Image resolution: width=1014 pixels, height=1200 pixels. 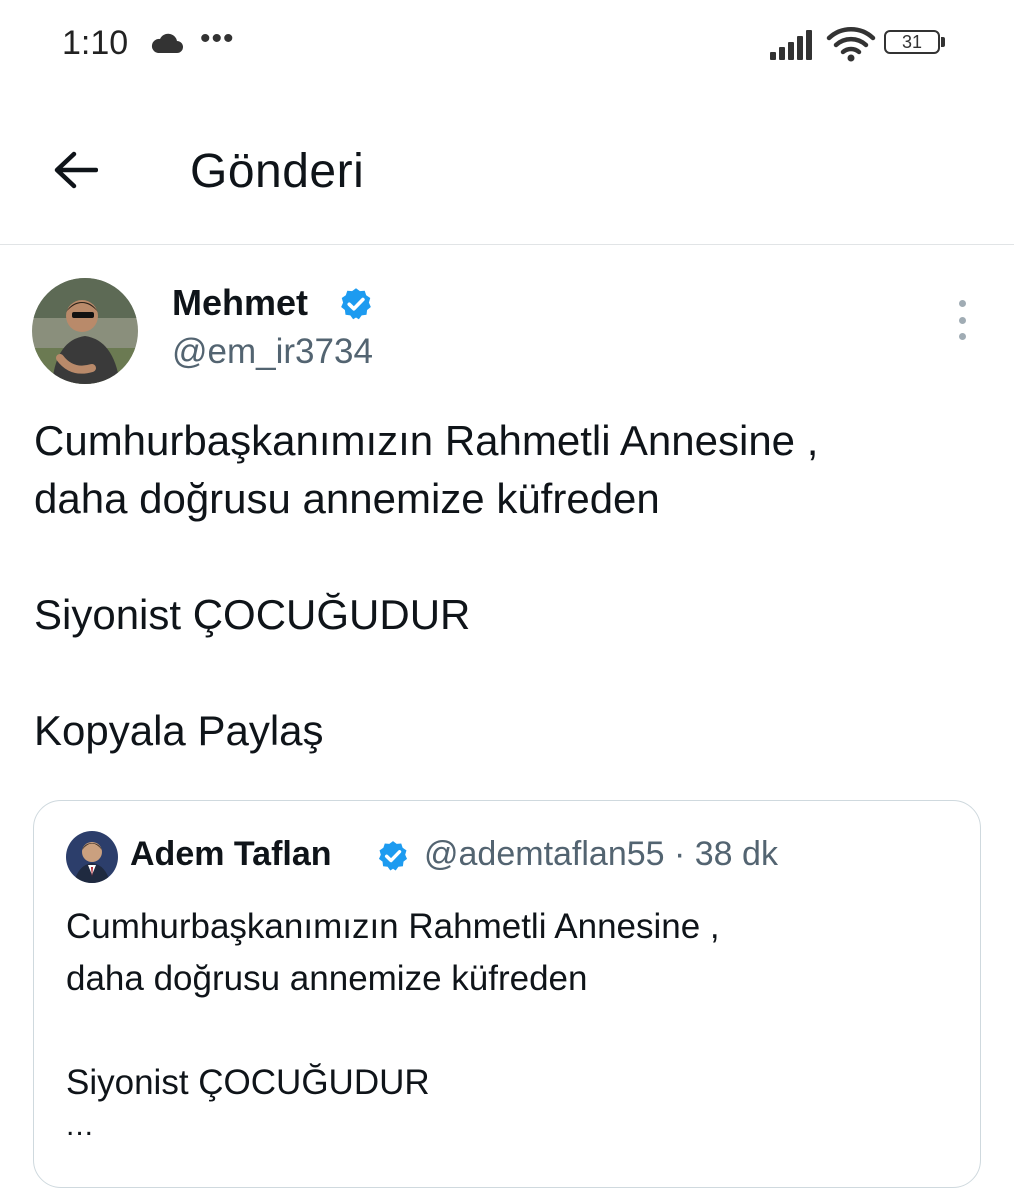 What do you see at coordinates (393, 858) in the screenshot?
I see `quote-verified-badge-icon` at bounding box center [393, 858].